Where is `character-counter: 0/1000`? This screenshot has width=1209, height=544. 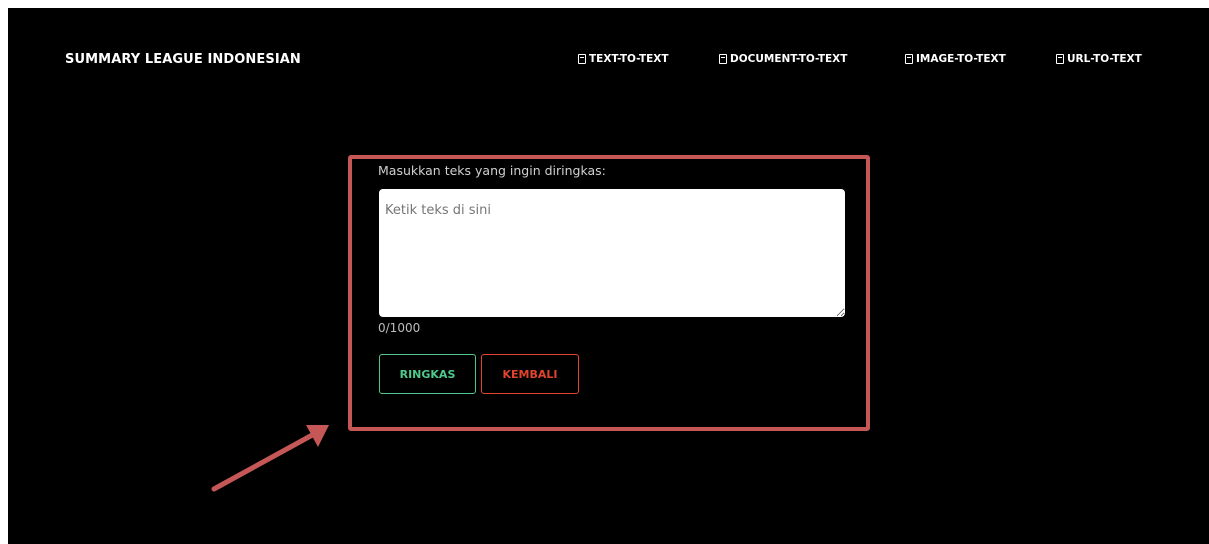 character-counter: 0/1000 is located at coordinates (399, 328).